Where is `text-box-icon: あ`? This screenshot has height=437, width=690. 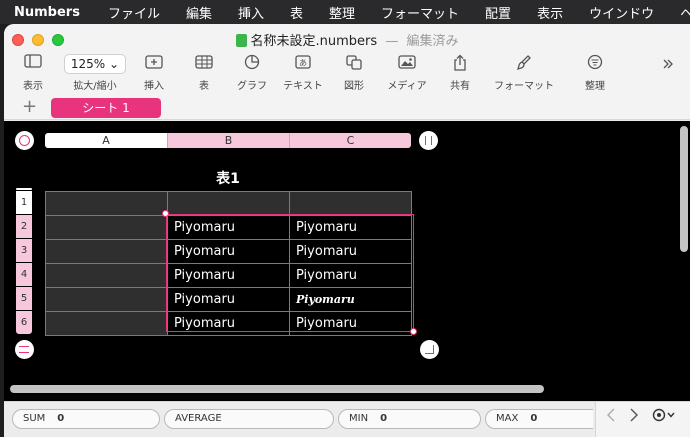 text-box-icon: あ is located at coordinates (303, 64).